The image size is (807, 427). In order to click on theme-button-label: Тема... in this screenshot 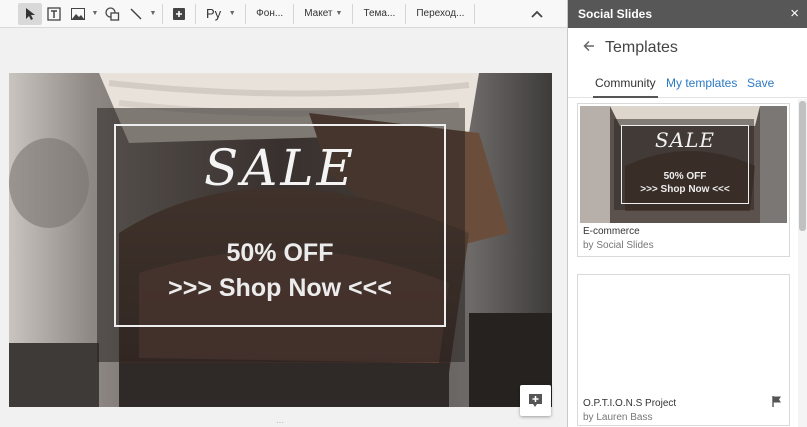, I will do `click(379, 13)`.